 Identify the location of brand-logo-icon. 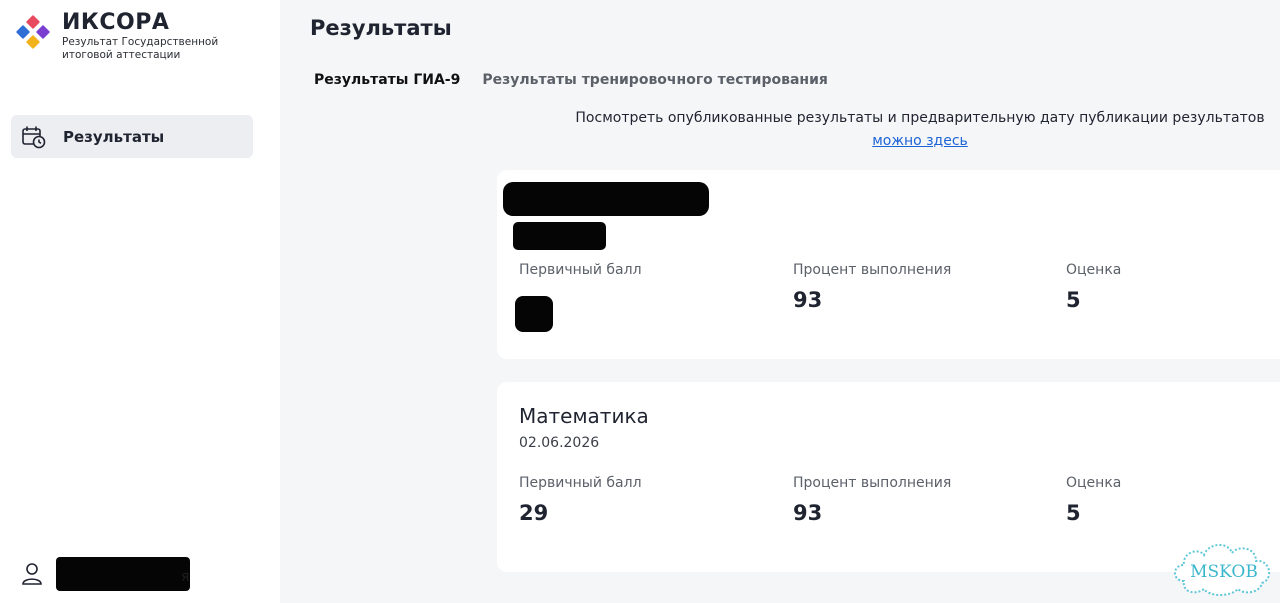
(33, 32).